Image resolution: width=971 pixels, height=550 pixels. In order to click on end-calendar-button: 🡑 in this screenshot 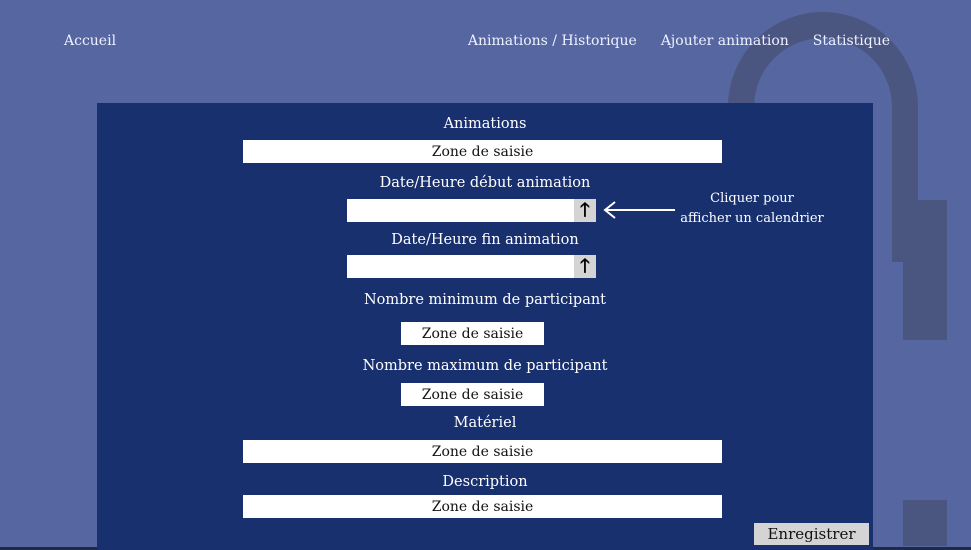, I will do `click(585, 266)`.